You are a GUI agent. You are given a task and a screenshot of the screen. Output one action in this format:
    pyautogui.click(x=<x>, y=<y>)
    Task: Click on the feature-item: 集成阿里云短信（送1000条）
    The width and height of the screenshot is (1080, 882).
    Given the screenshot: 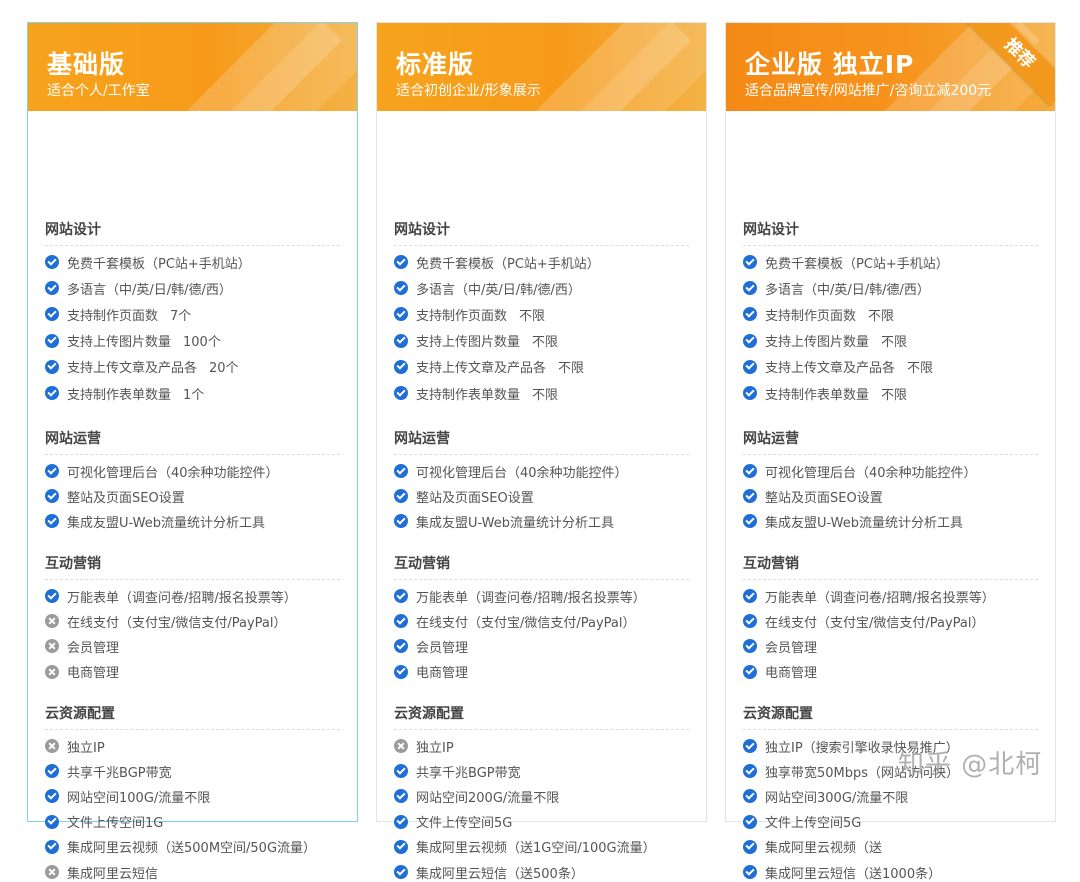 What is the action you would take?
    pyautogui.click(x=896, y=872)
    